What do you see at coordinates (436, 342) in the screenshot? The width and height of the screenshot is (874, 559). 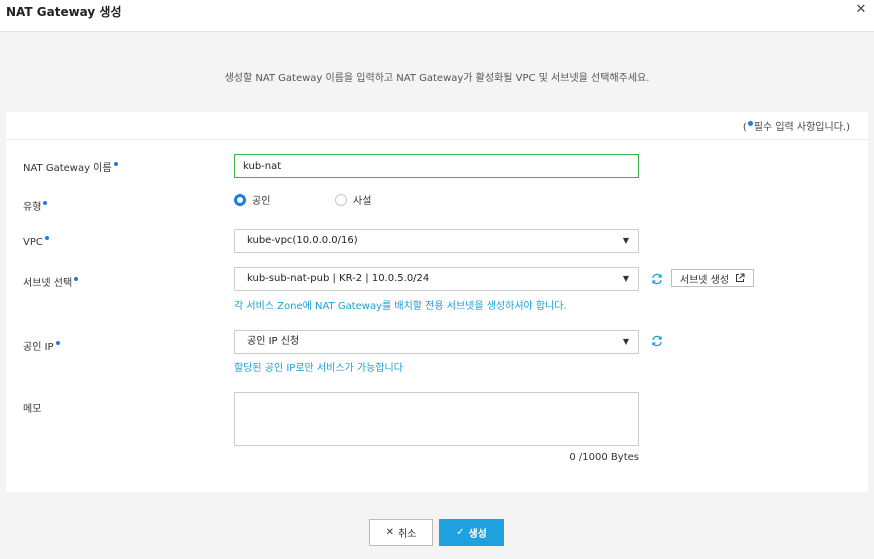 I see `public-ip-select: 공인 IP 신청 ▼` at bounding box center [436, 342].